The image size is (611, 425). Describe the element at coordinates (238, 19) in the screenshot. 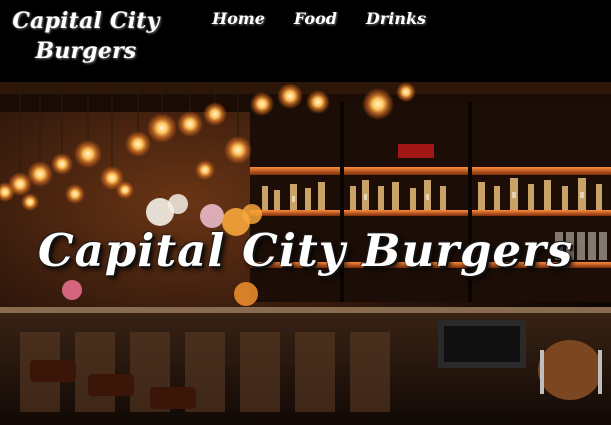

I see `nav-home-link: Home` at that location.